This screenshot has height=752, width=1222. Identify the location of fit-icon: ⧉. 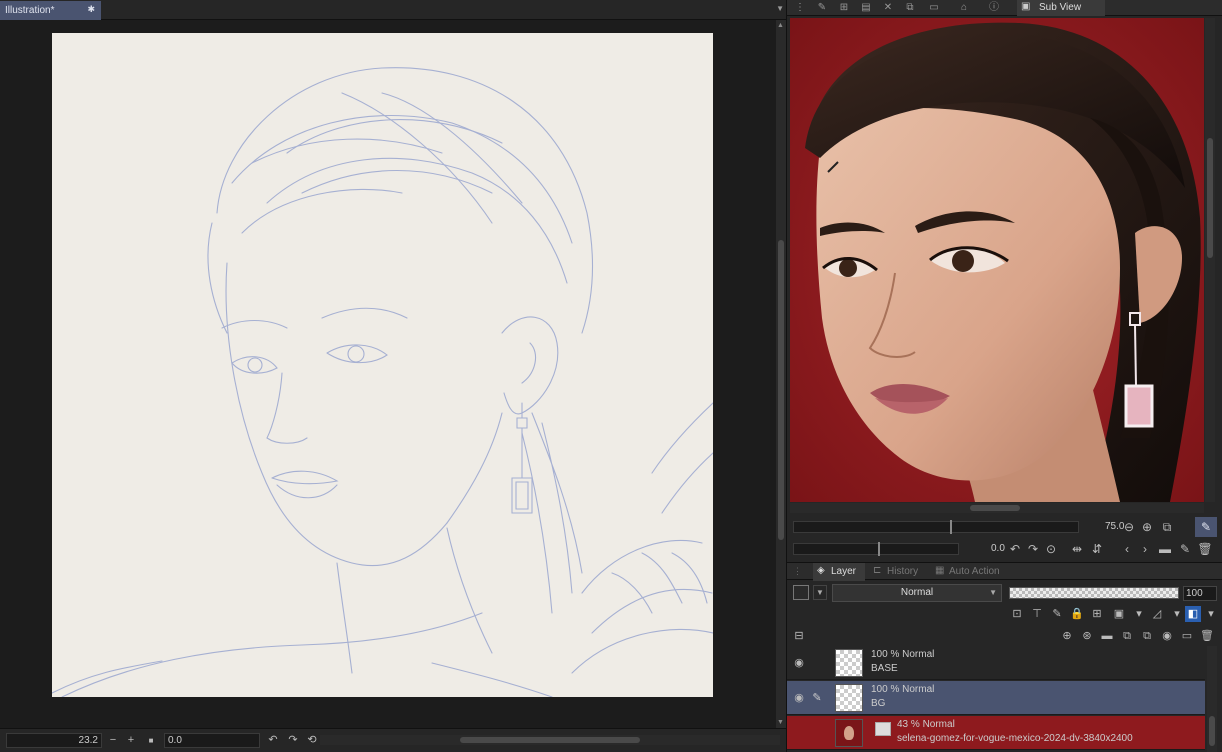
(1167, 527).